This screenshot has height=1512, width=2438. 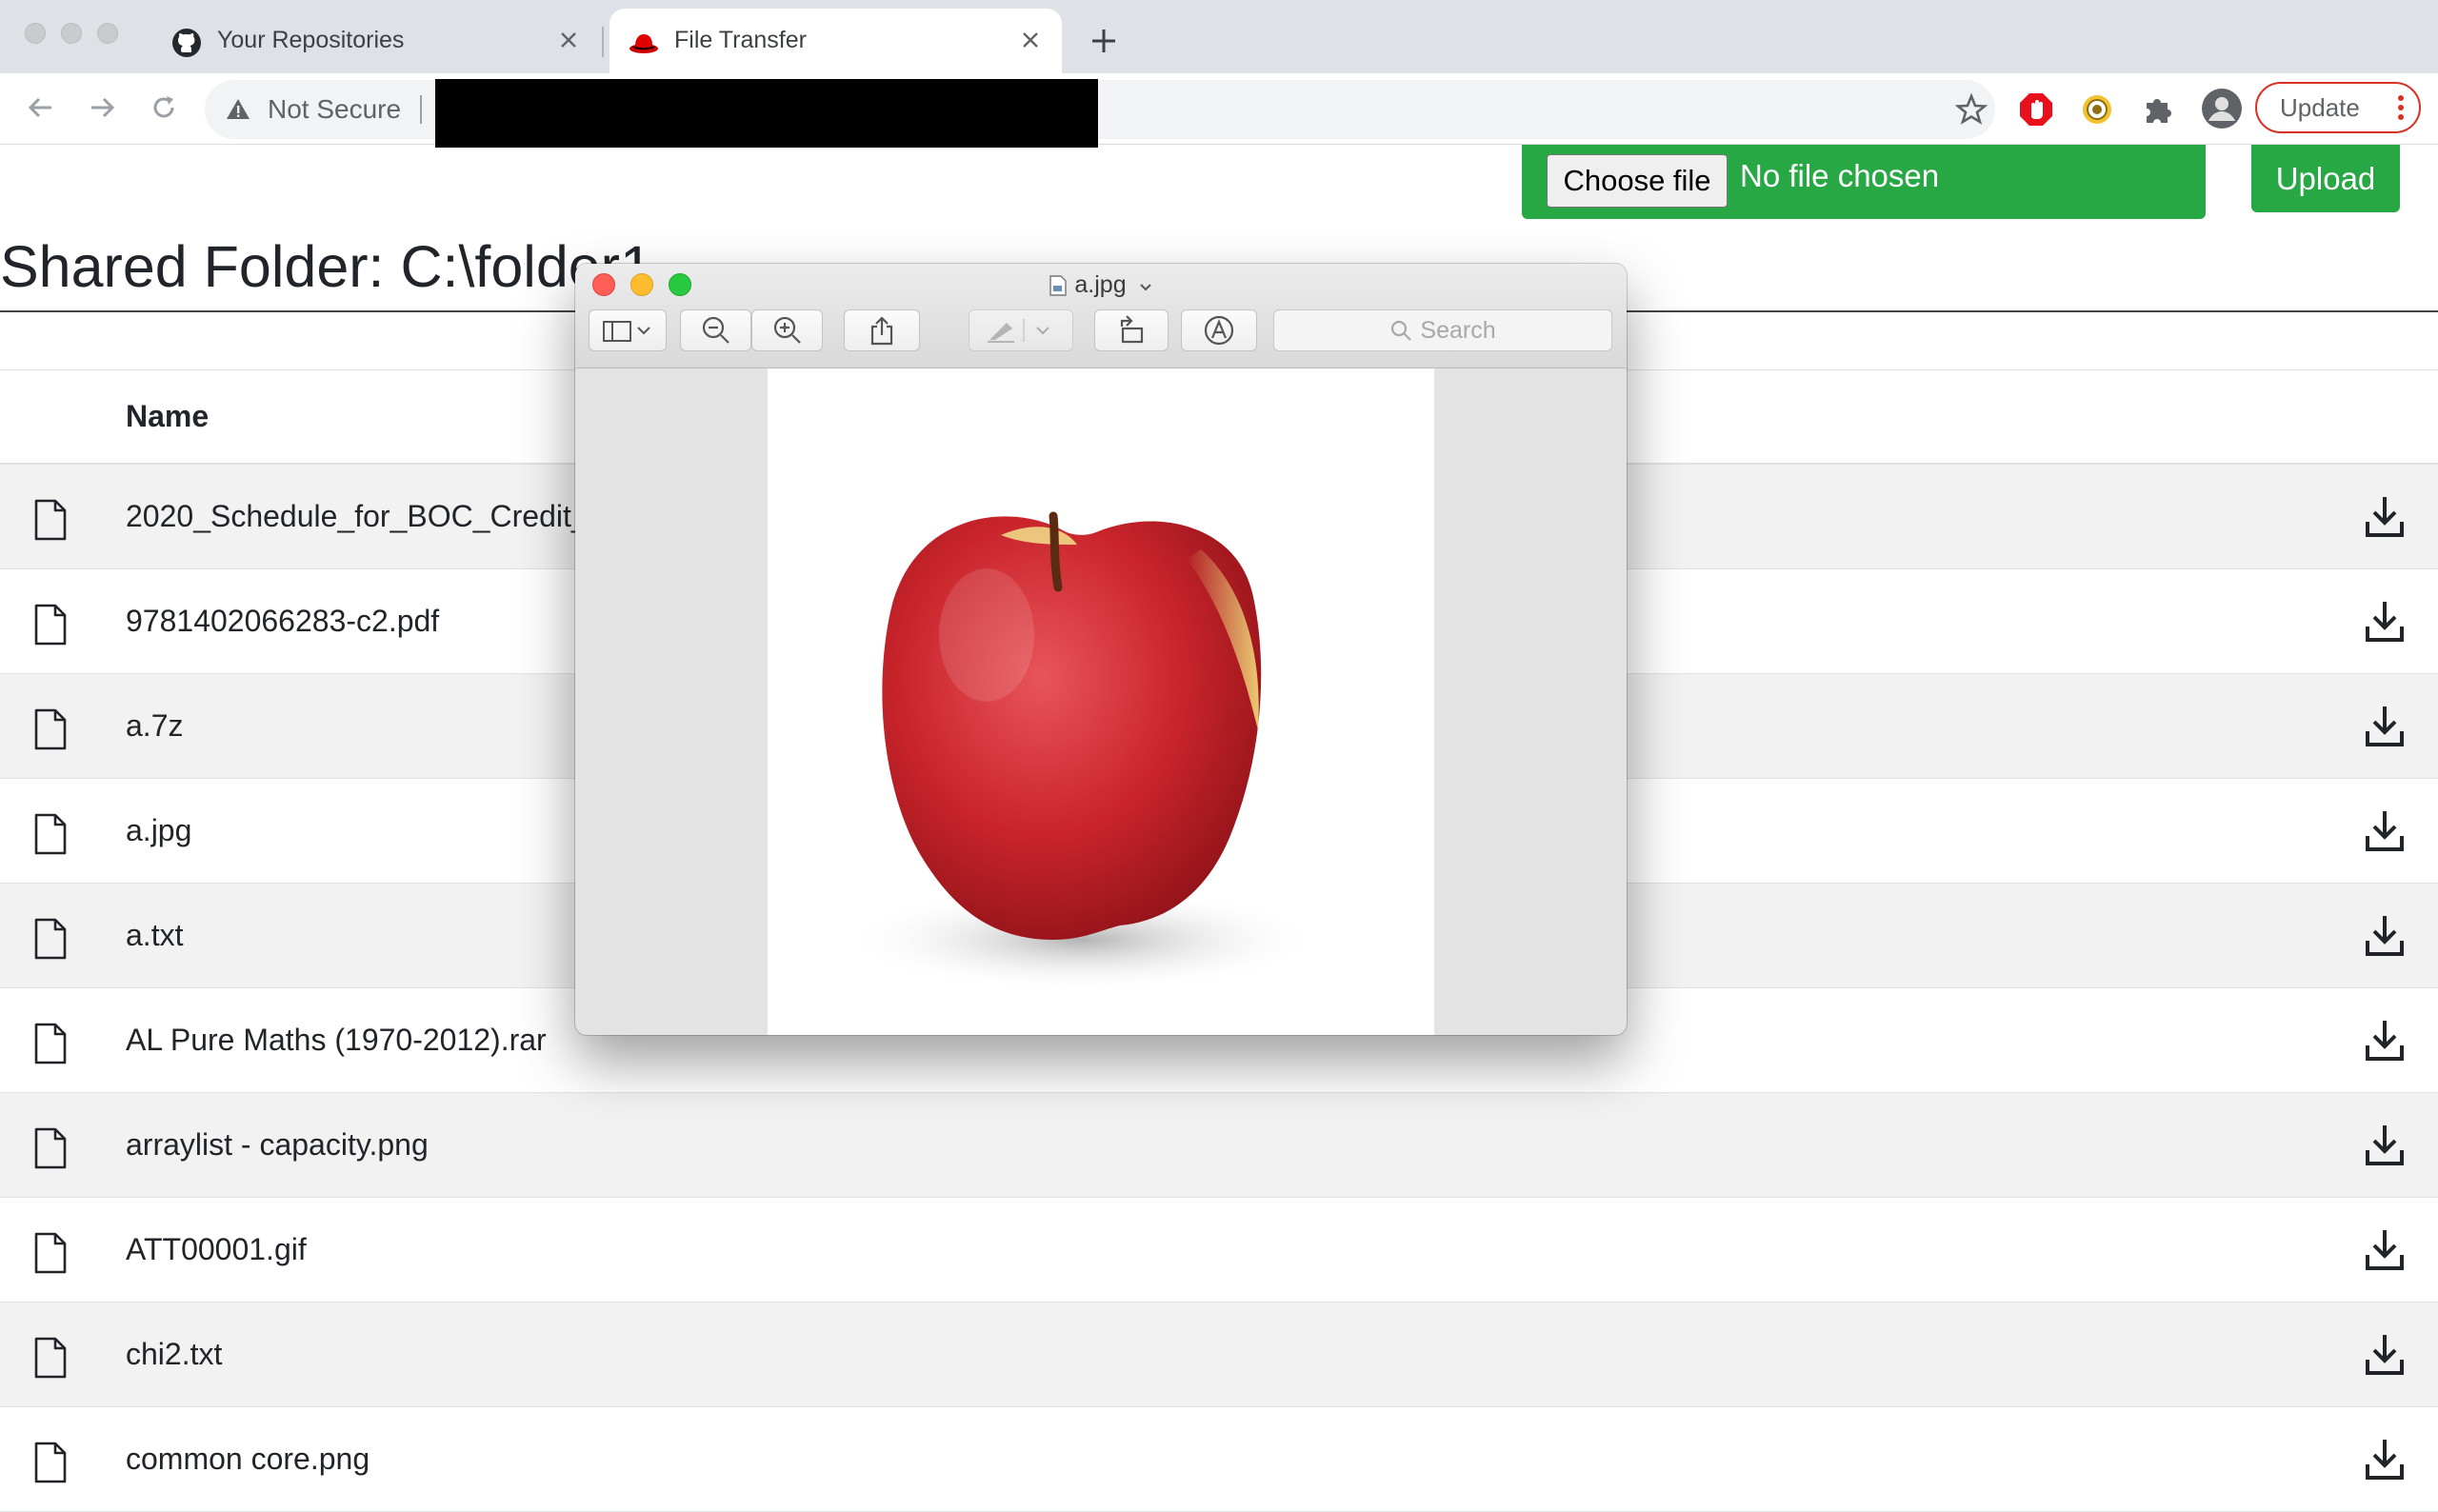 I want to click on preview-search-field: Search, so click(x=1442, y=330).